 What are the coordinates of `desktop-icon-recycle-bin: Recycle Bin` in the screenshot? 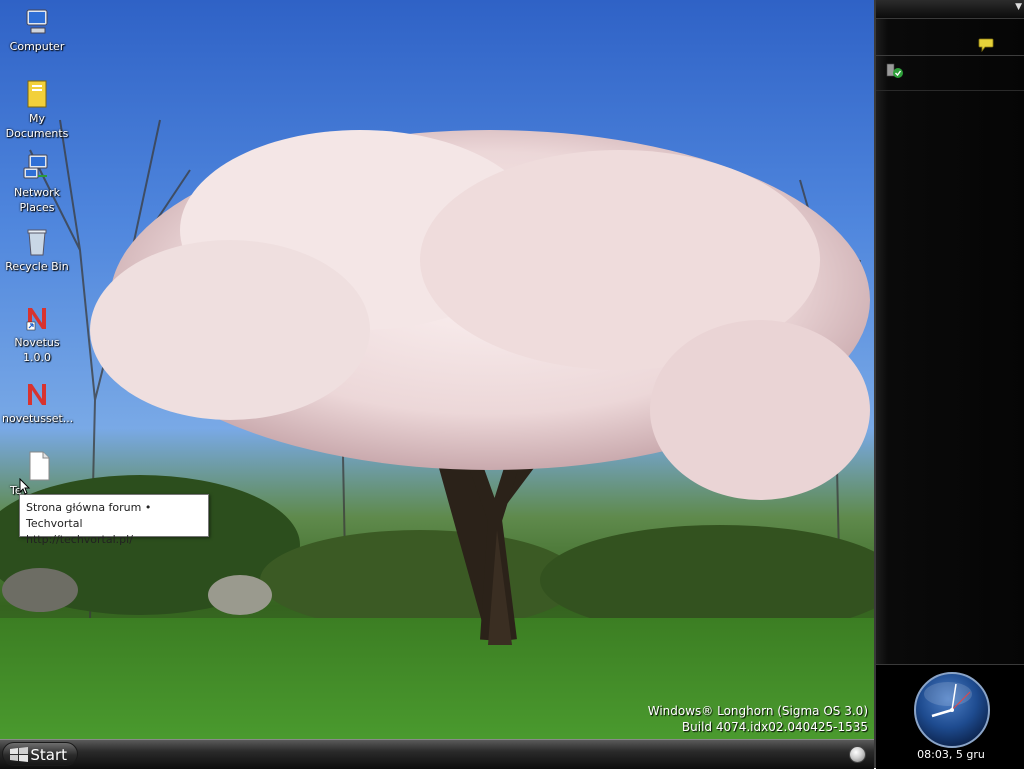 It's located at (37, 250).